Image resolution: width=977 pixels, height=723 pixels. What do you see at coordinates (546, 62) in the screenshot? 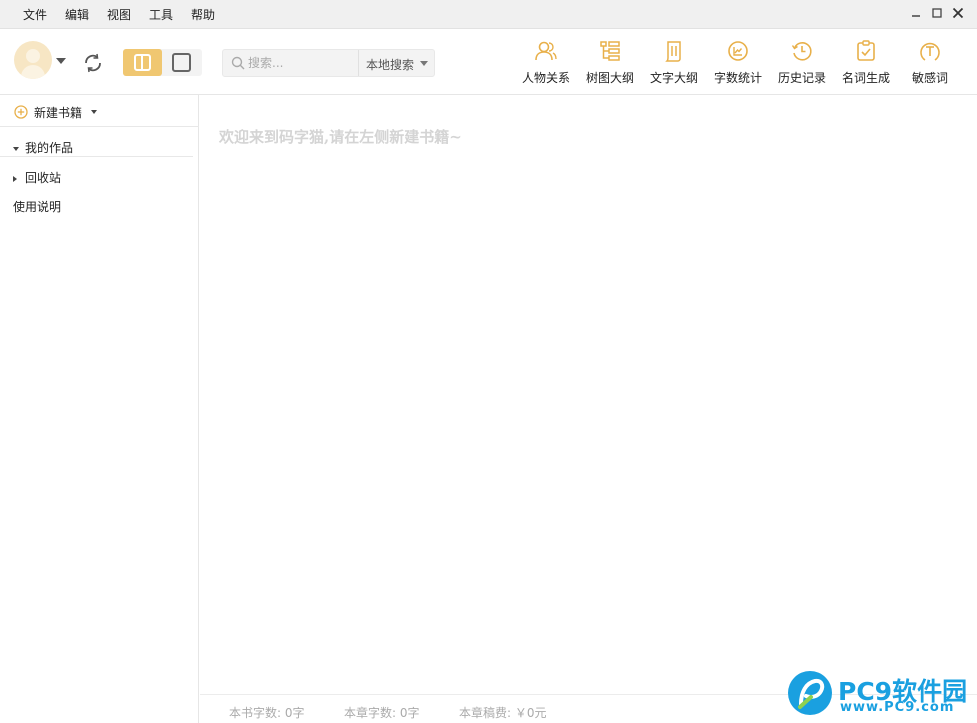
I see `tool-character-relations: 人物关系` at bounding box center [546, 62].